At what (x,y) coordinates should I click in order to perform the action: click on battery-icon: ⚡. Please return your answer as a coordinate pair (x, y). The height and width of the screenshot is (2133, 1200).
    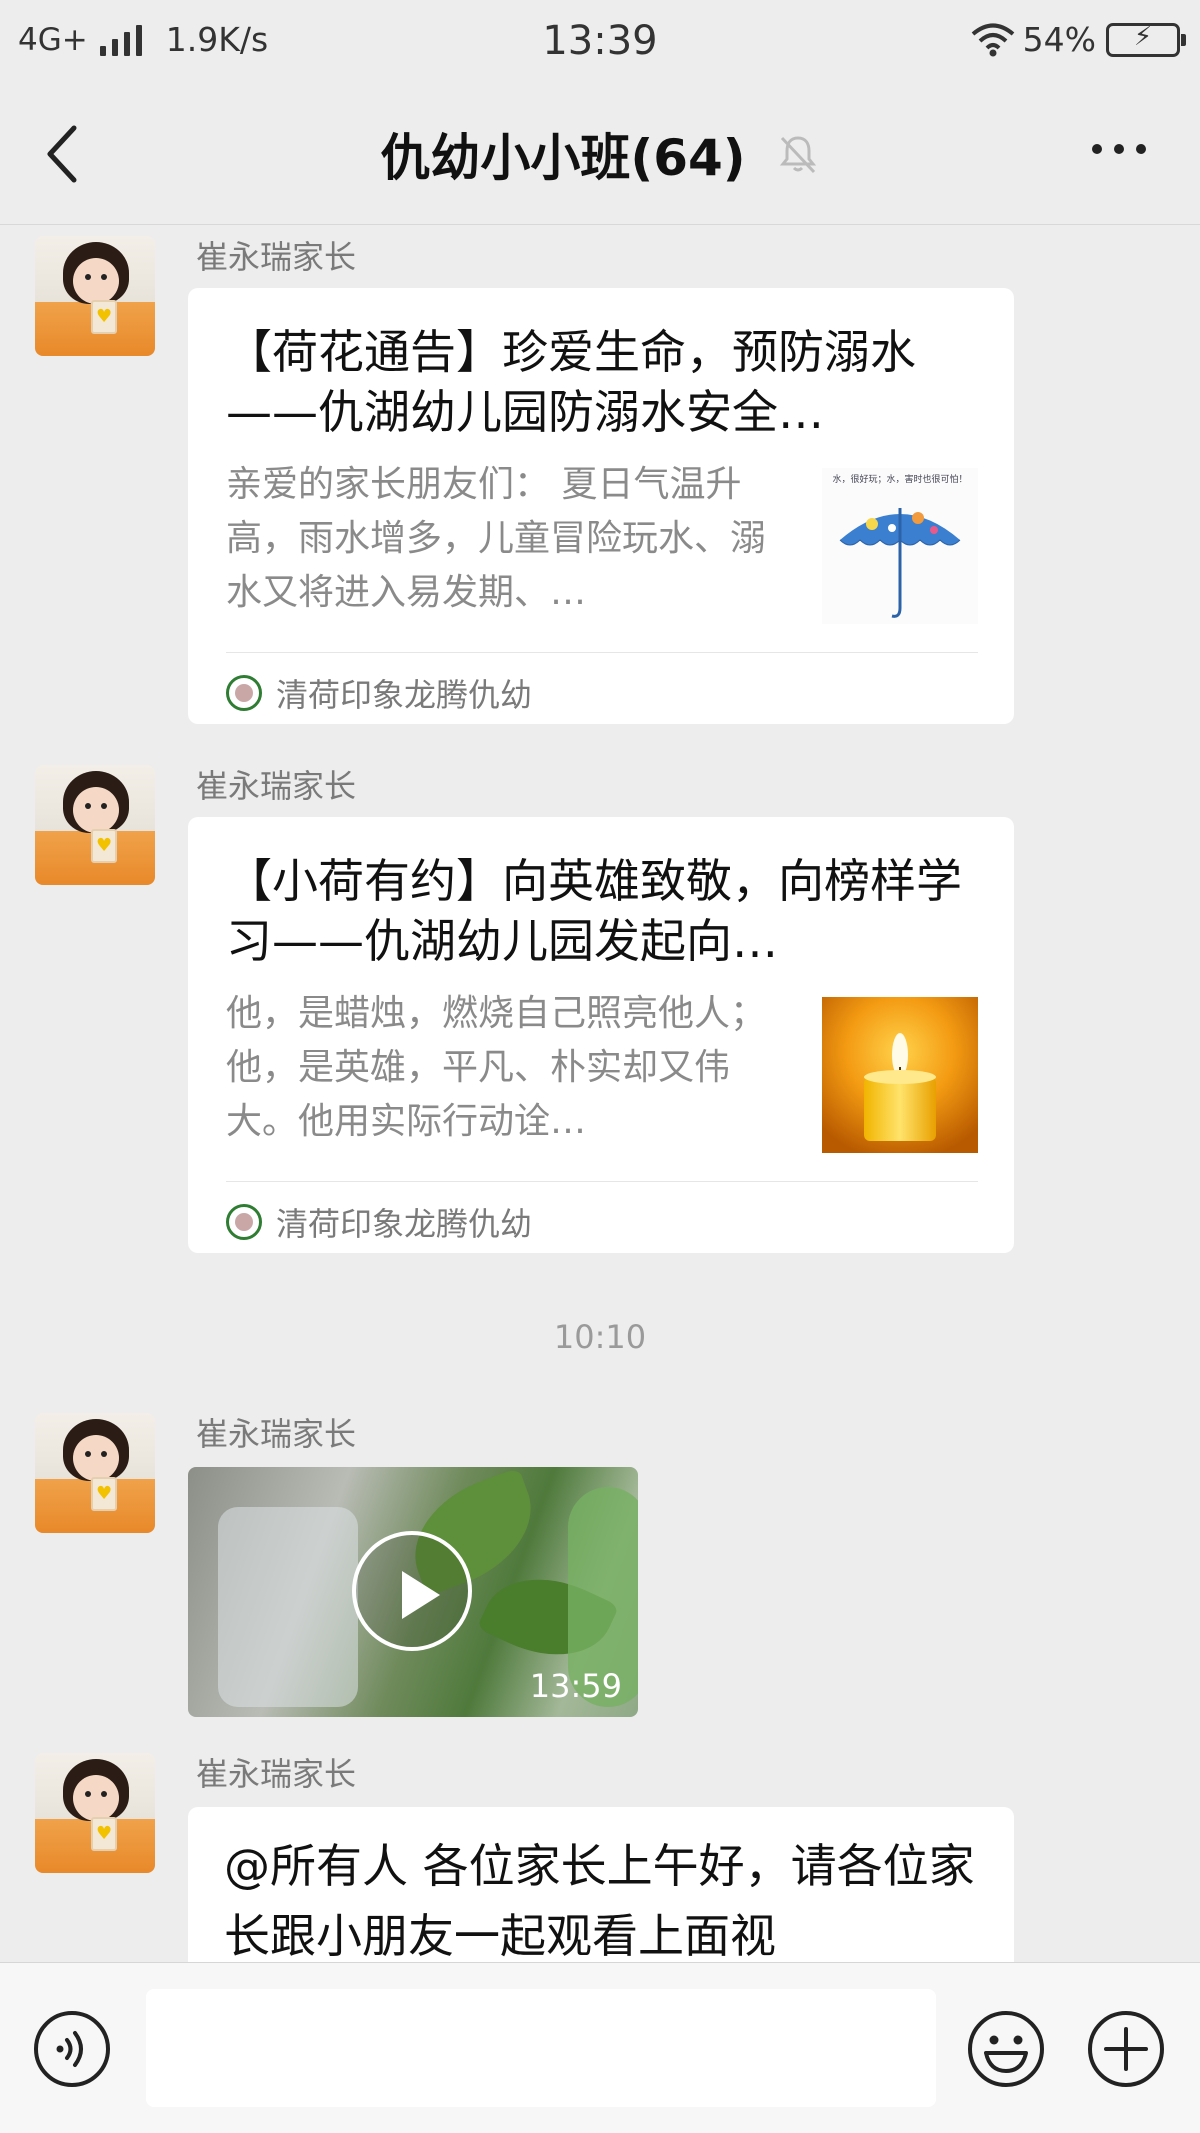
    Looking at the image, I should click on (1146, 39).